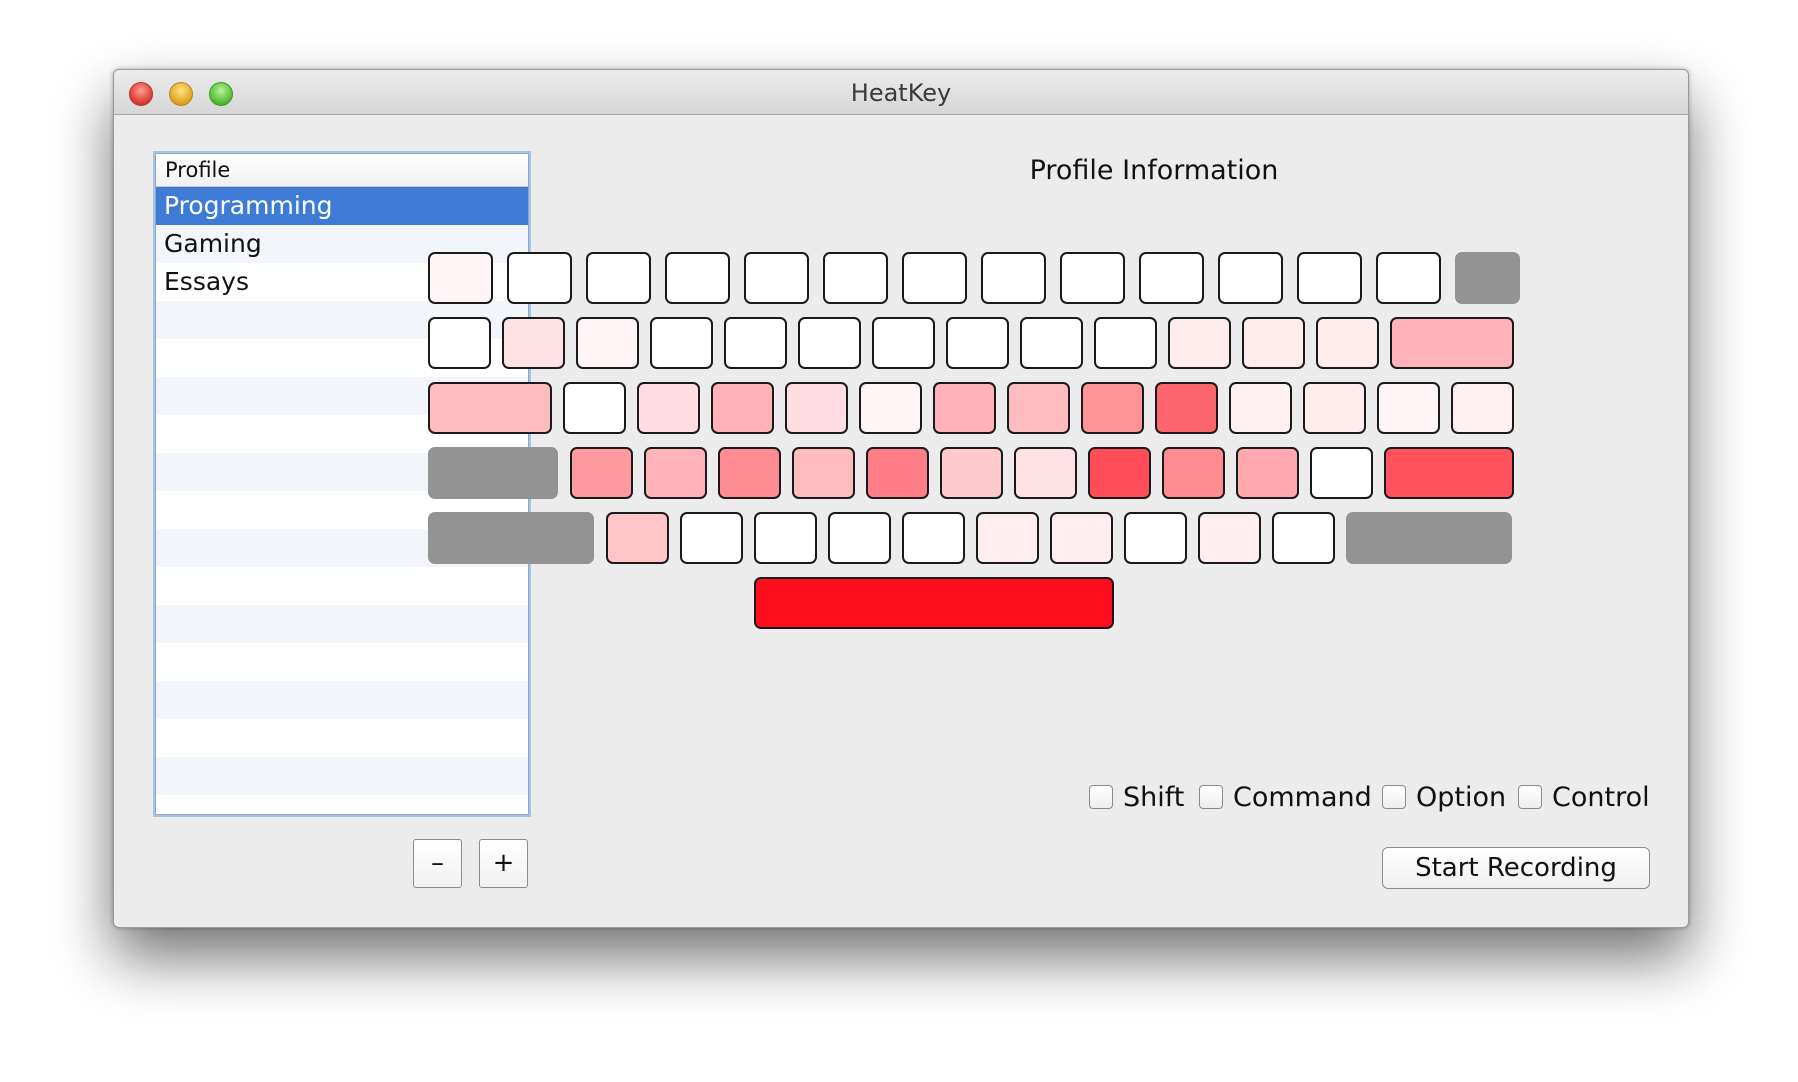  I want to click on control-checkbox-box, so click(1530, 797).